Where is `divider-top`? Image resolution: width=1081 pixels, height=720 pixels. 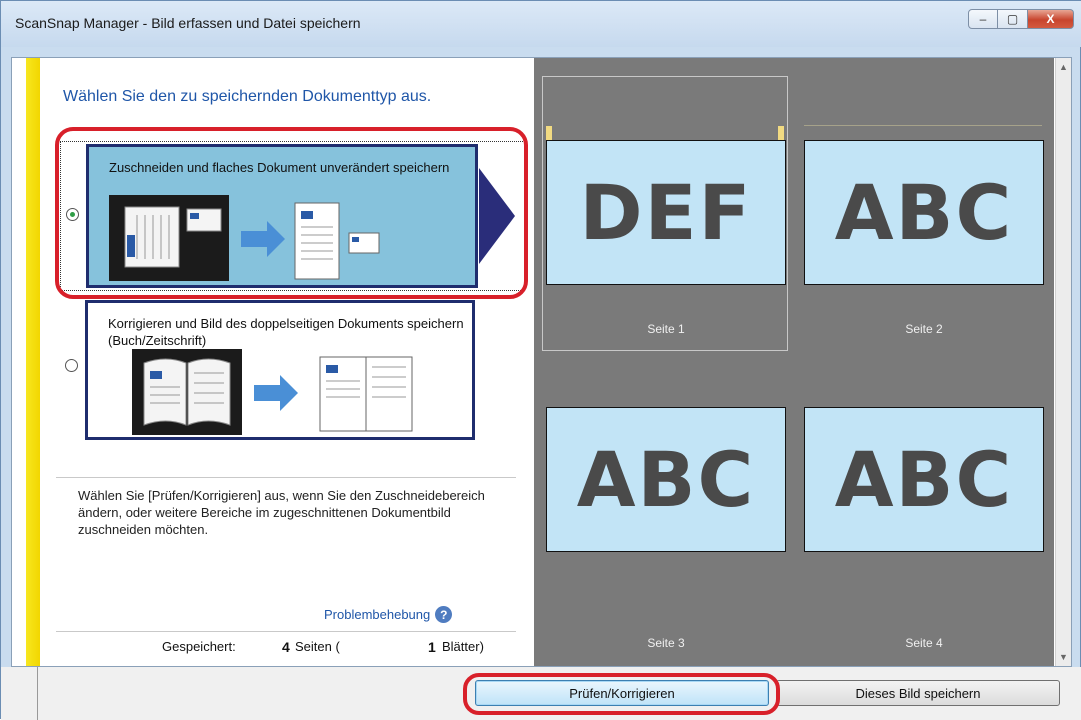 divider-top is located at coordinates (286, 477).